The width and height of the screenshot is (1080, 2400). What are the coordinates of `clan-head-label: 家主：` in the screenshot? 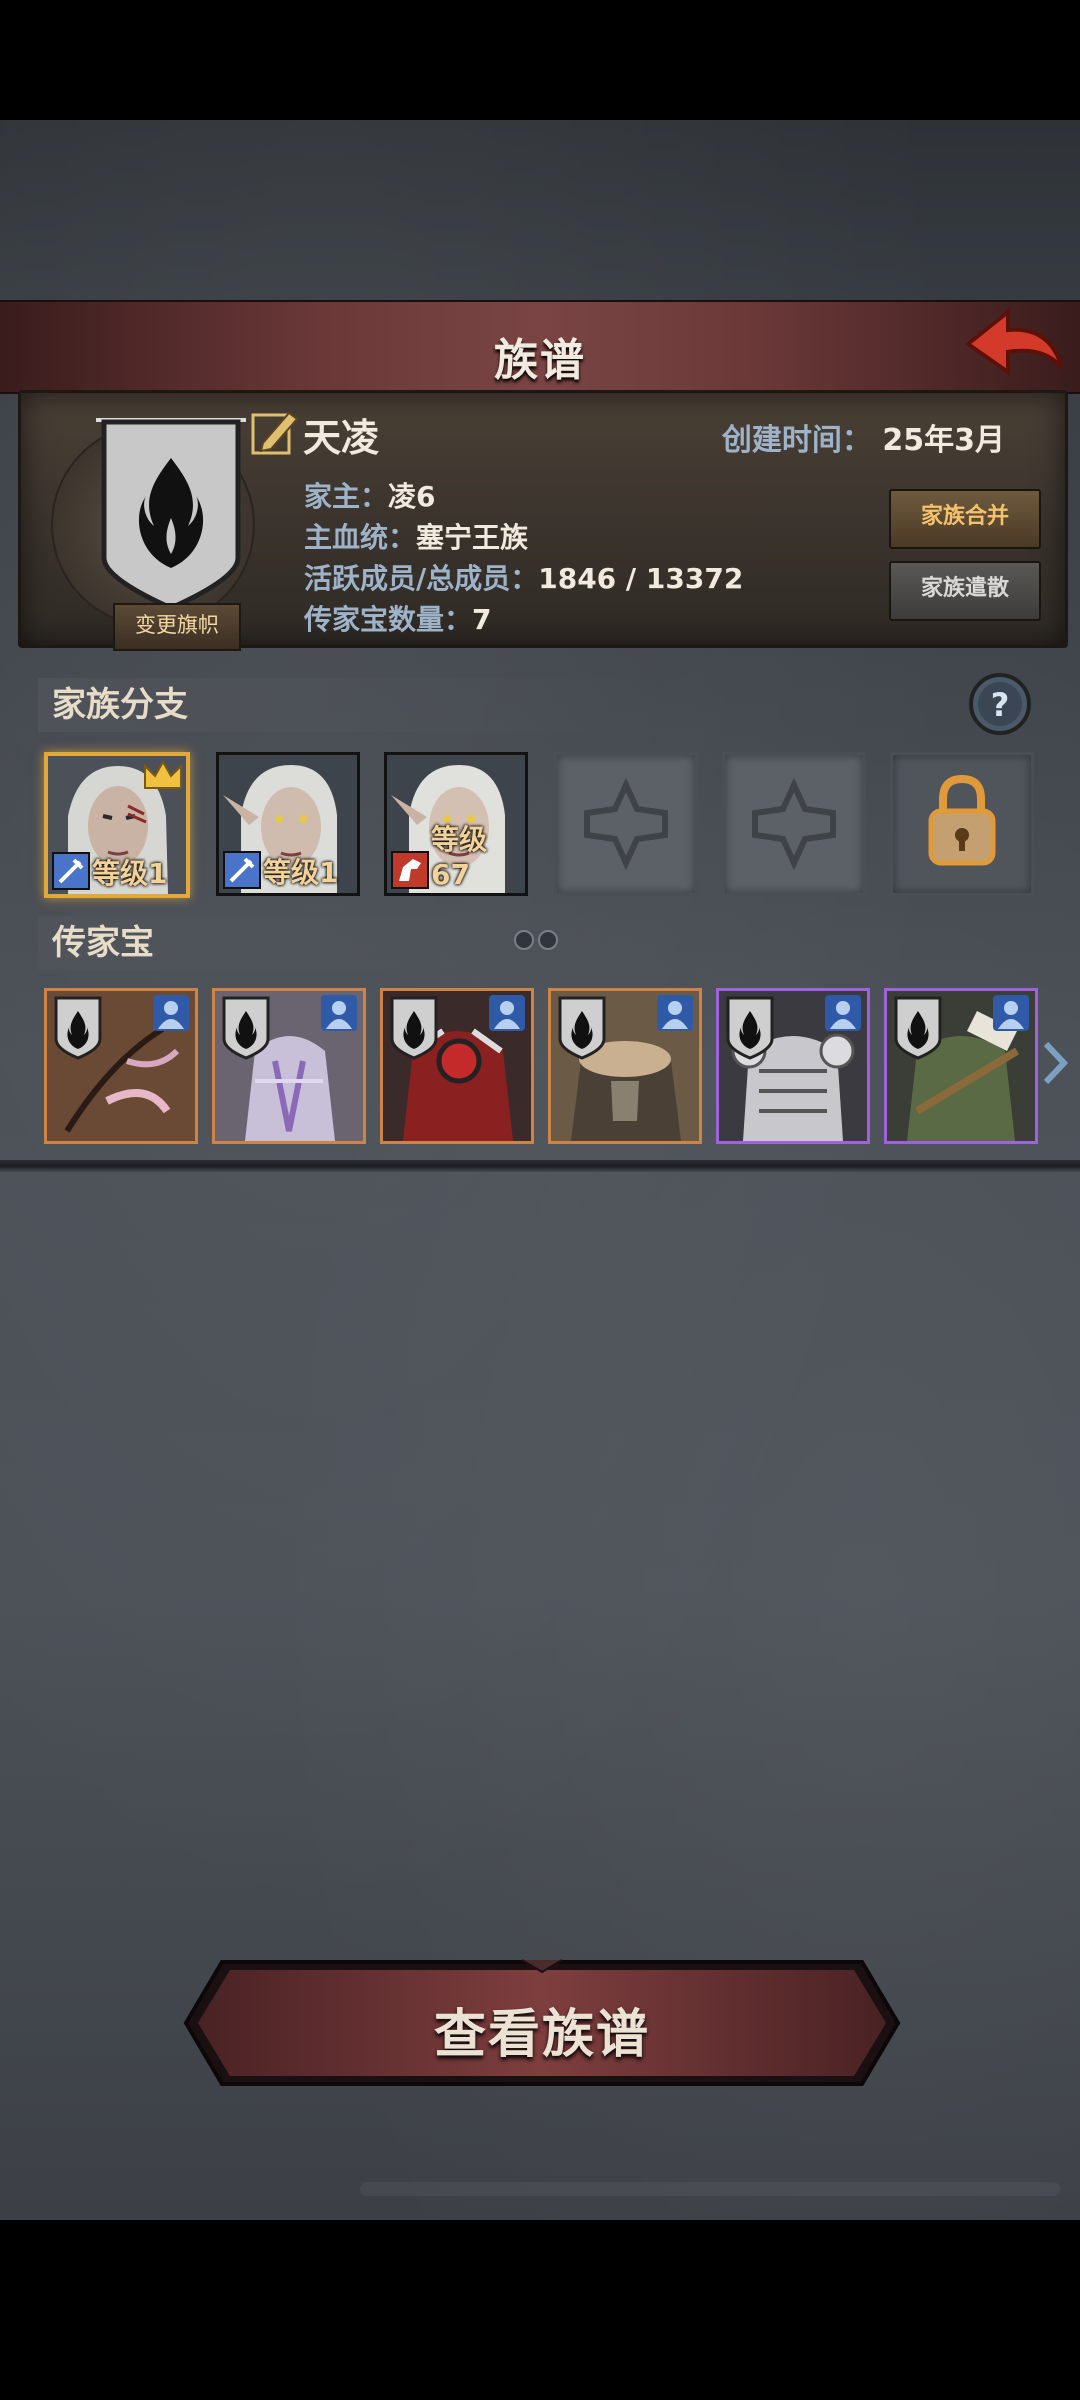 It's located at (346, 496).